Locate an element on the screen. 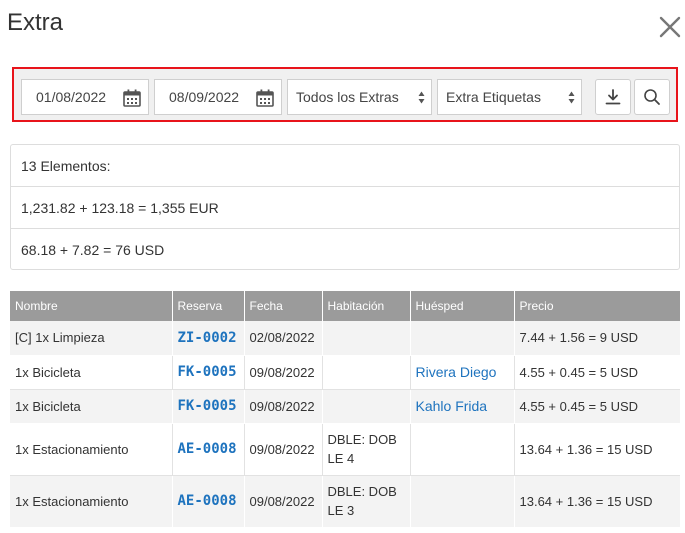 The height and width of the screenshot is (533, 685). close-icon is located at coordinates (670, 27).